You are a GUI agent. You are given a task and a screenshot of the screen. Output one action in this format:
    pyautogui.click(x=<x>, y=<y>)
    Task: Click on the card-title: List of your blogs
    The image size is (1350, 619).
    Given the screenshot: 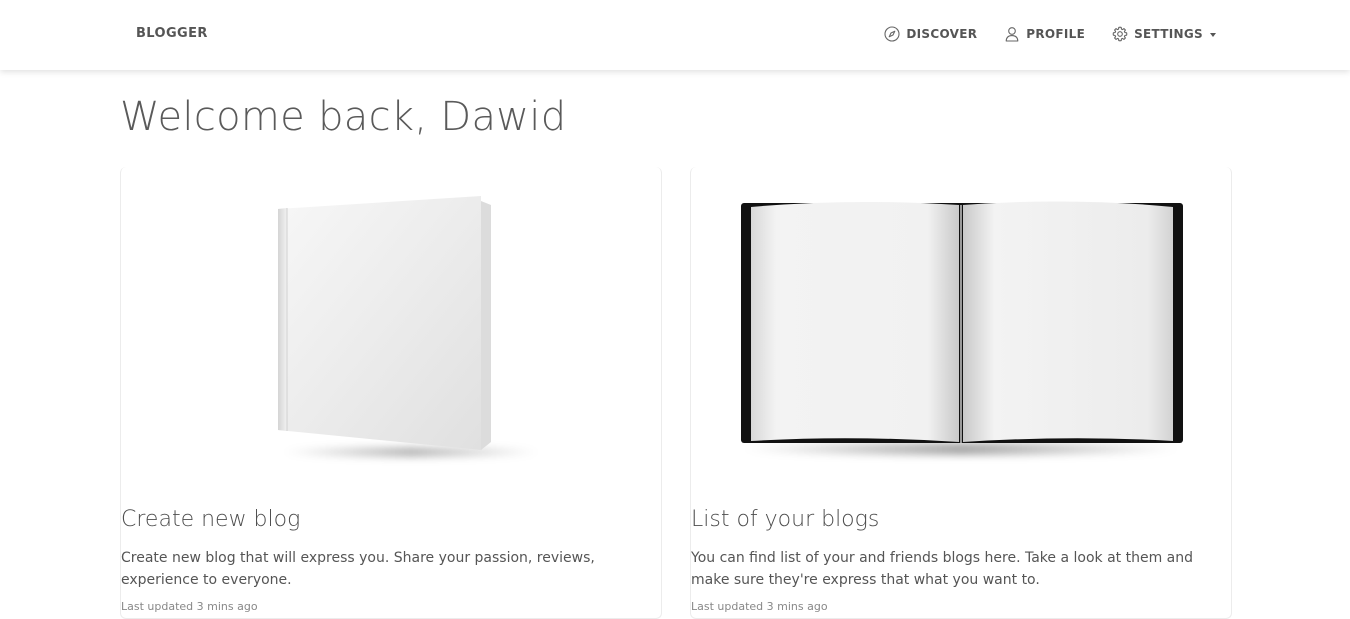 What is the action you would take?
    pyautogui.click(x=785, y=519)
    